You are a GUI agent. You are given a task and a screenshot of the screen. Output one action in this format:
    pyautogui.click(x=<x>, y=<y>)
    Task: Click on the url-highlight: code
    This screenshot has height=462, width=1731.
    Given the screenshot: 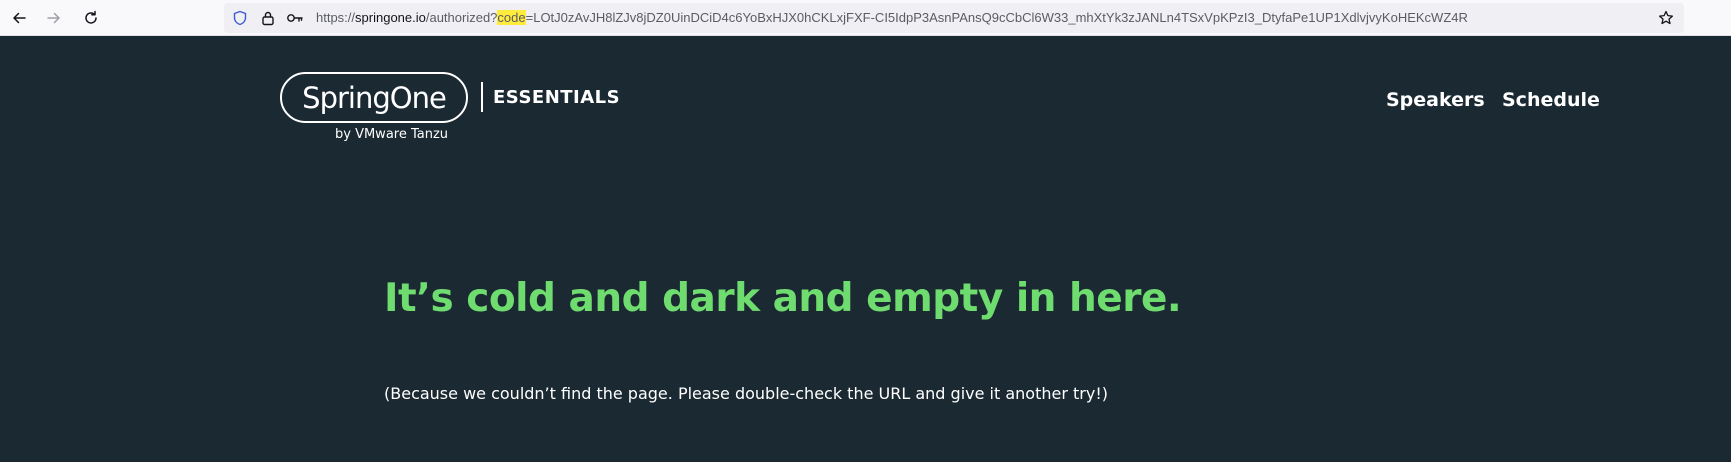 What is the action you would take?
    pyautogui.click(x=511, y=17)
    